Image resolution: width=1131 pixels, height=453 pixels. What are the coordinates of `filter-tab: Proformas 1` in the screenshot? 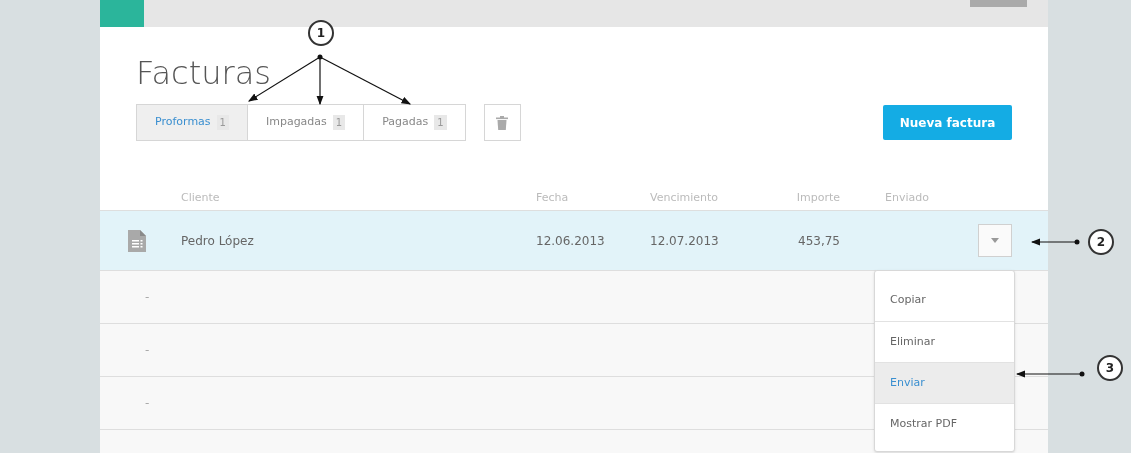 It's located at (192, 122).